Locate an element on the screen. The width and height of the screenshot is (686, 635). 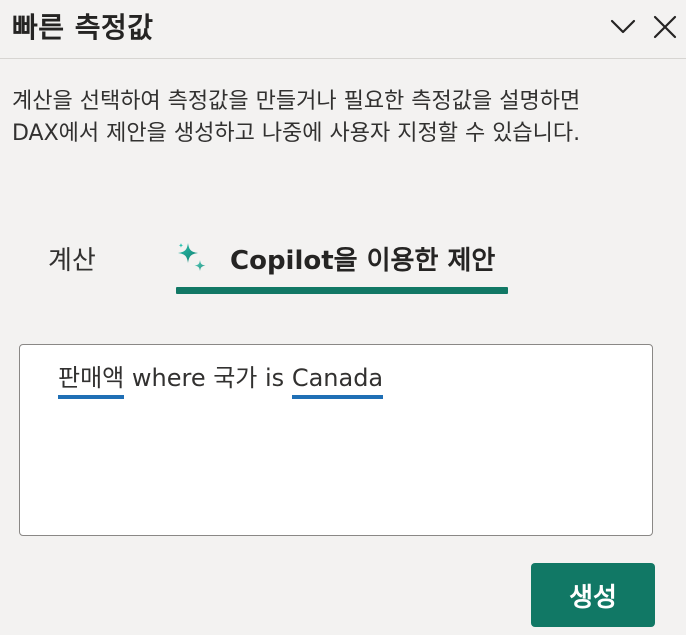
selected-tab-indicator is located at coordinates (342, 290).